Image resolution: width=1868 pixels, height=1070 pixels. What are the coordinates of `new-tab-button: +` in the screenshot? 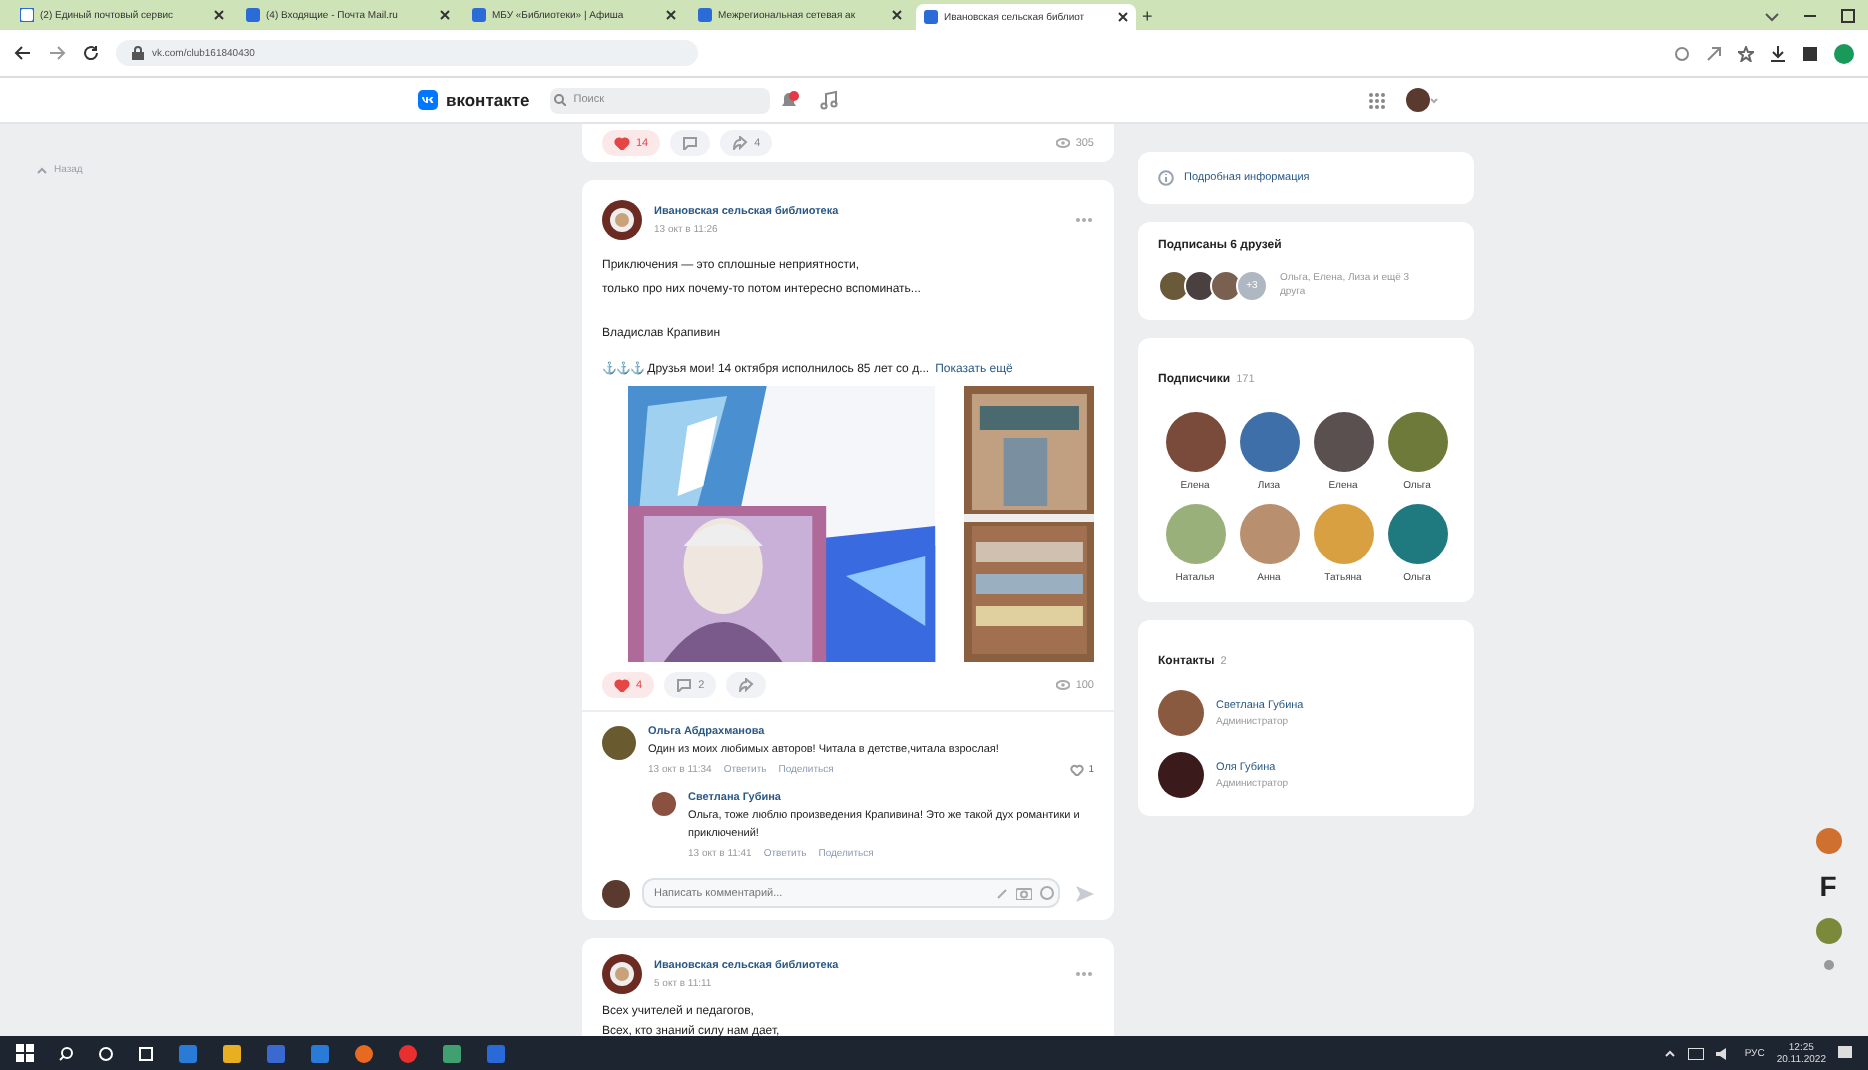 It's located at (1147, 15).